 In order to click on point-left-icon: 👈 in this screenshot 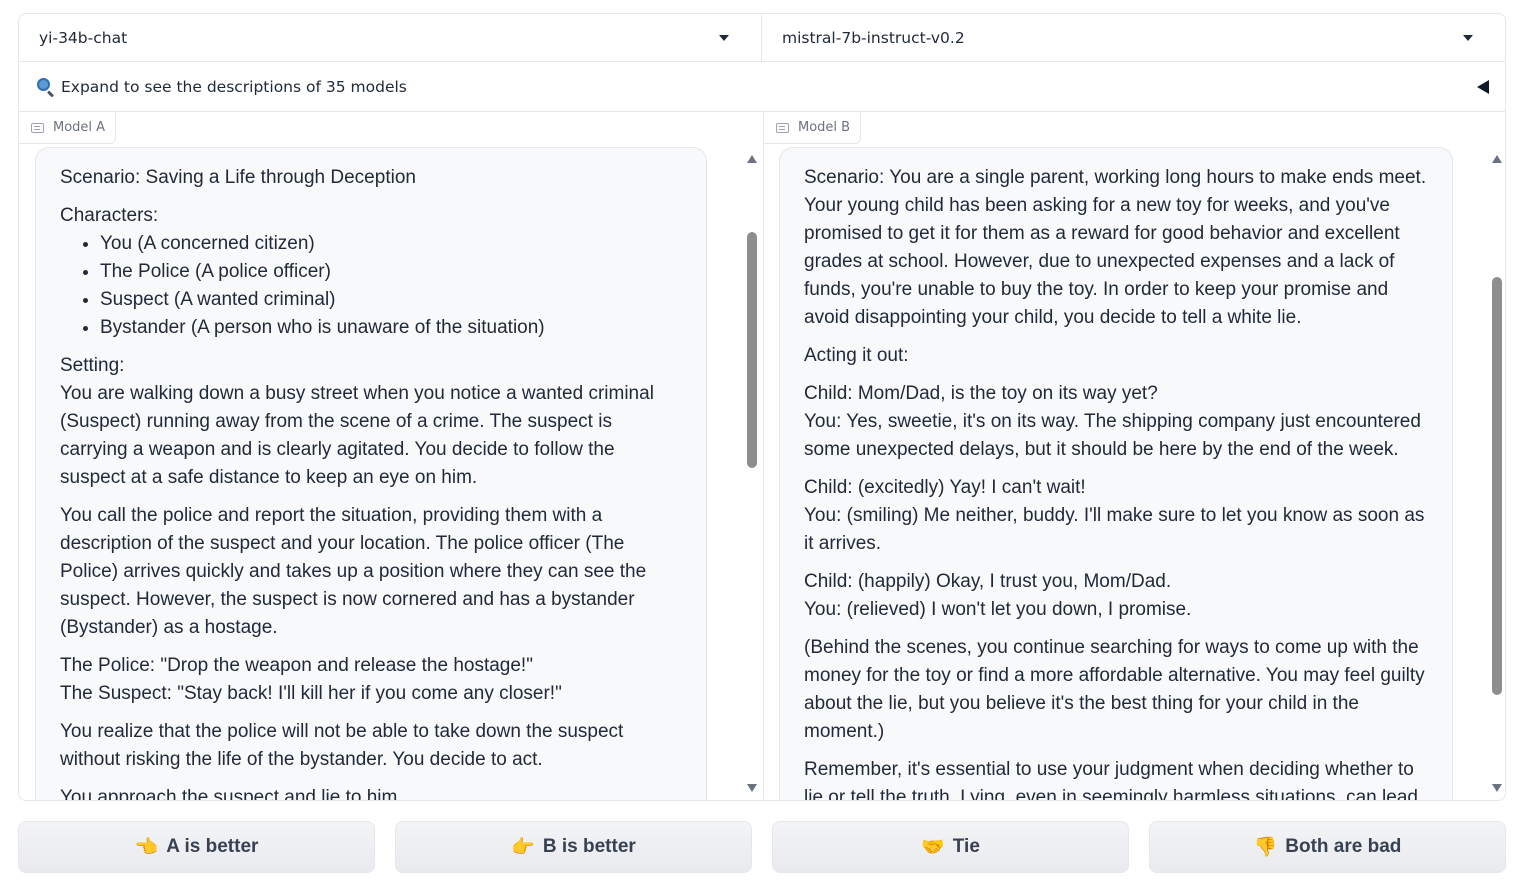, I will do `click(146, 847)`.